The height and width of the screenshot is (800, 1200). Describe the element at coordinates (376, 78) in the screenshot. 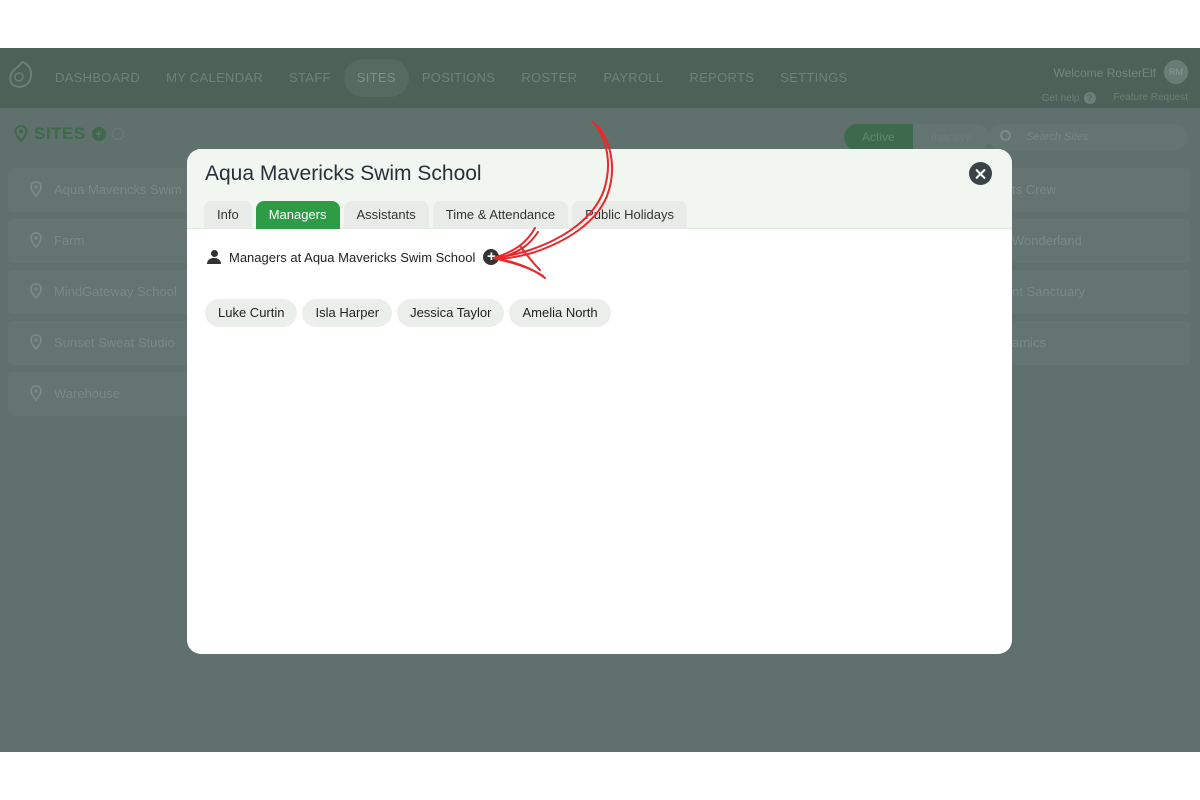

I see `nav-sites: SITES` at that location.